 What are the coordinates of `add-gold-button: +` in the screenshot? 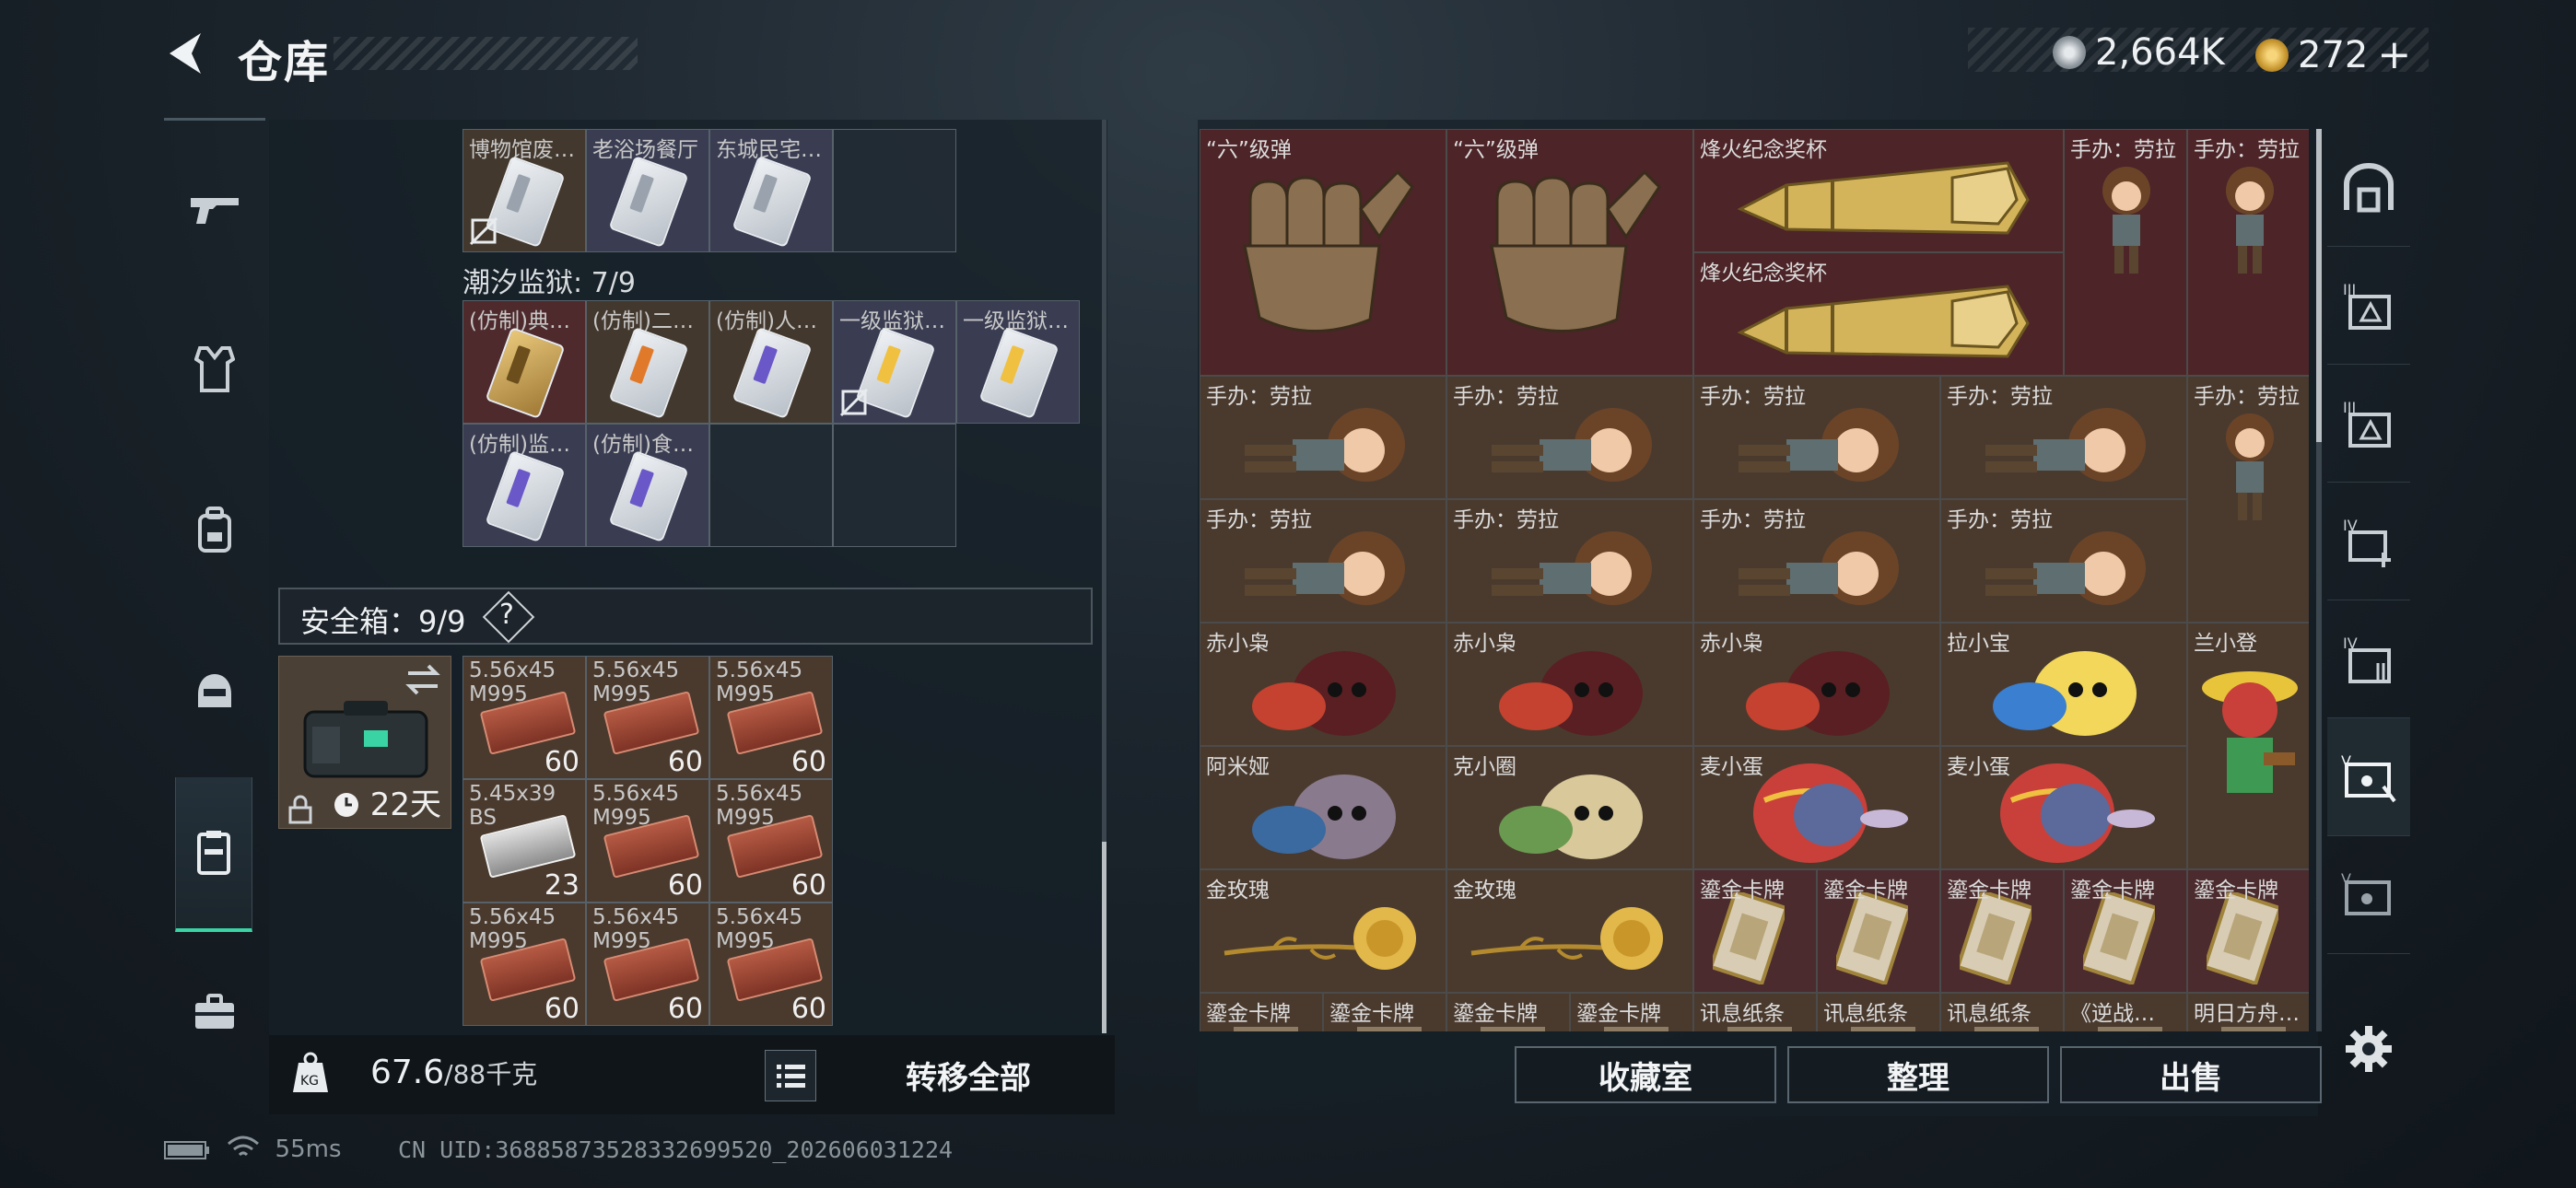 It's located at (2394, 54).